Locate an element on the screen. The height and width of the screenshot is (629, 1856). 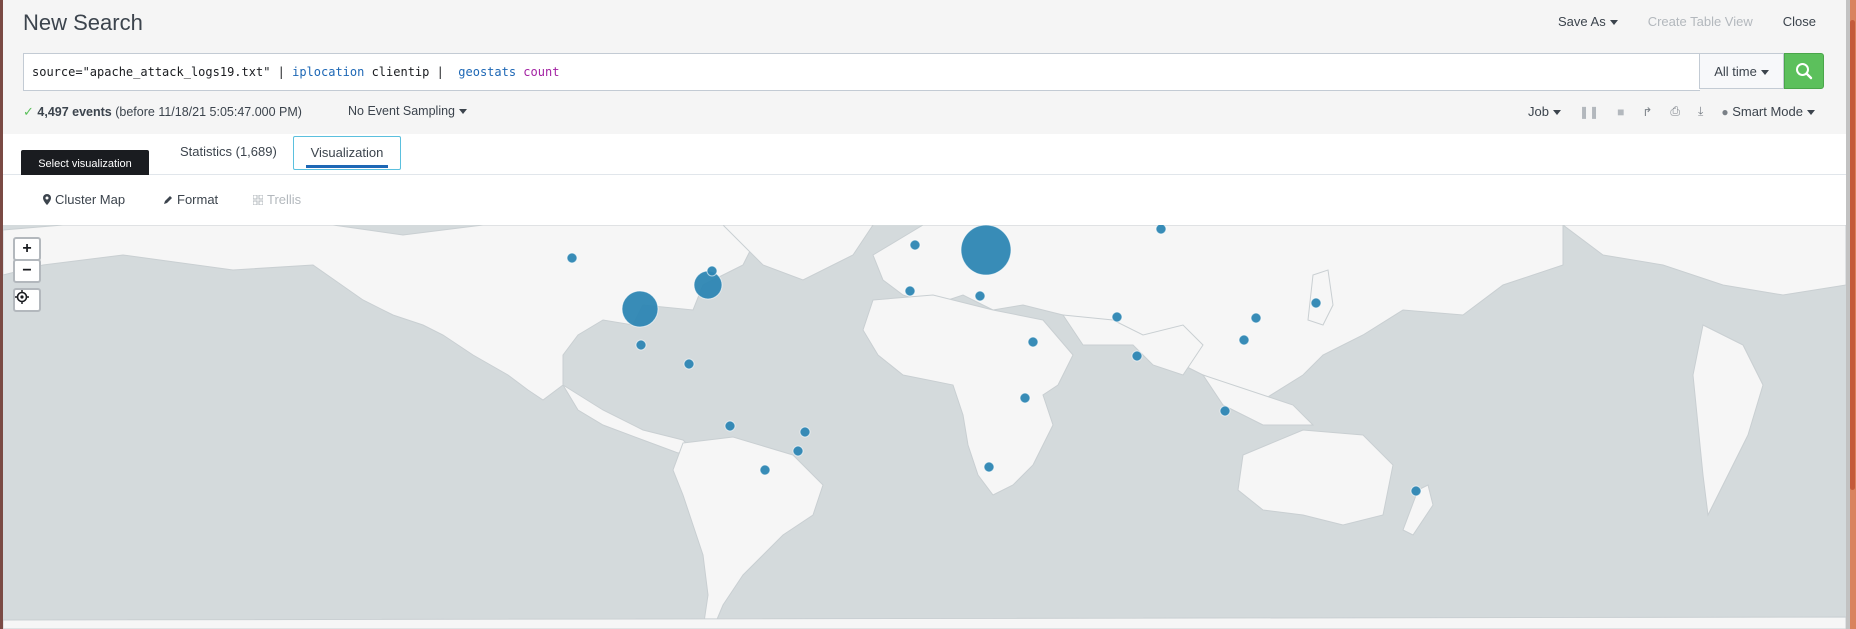
land-americas-wrap is located at coordinates (1704, 260).